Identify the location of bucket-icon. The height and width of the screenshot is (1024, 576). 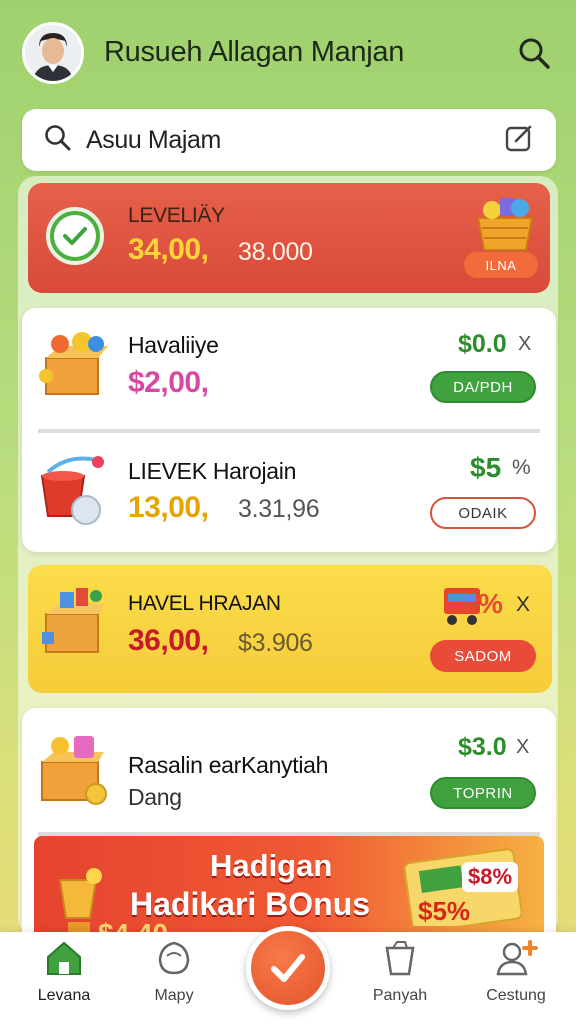
(74, 493).